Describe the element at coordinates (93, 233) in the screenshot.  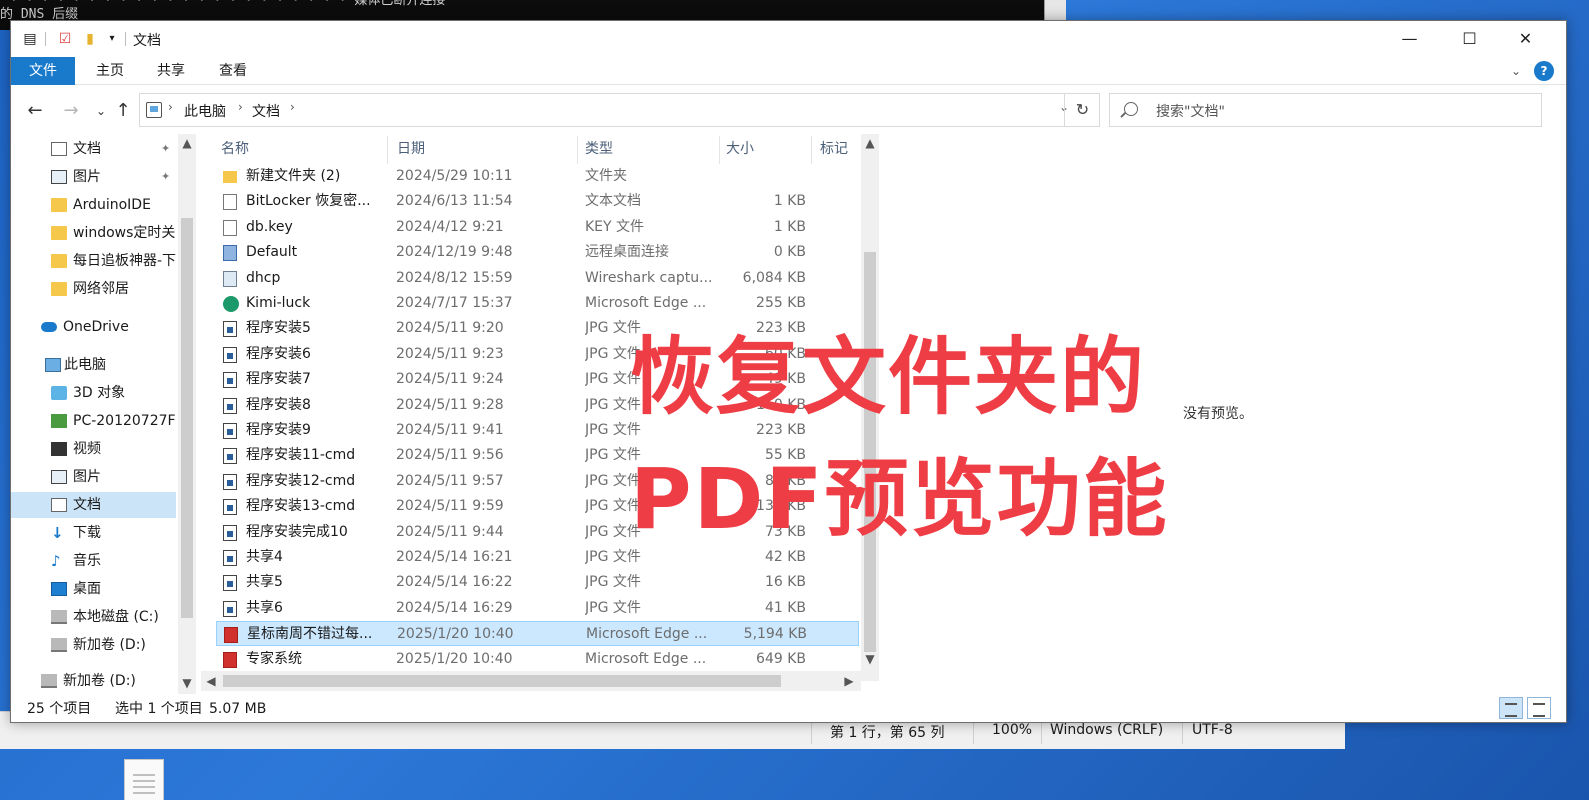
I see `nav-item-windows-timer: windows定时关` at that location.